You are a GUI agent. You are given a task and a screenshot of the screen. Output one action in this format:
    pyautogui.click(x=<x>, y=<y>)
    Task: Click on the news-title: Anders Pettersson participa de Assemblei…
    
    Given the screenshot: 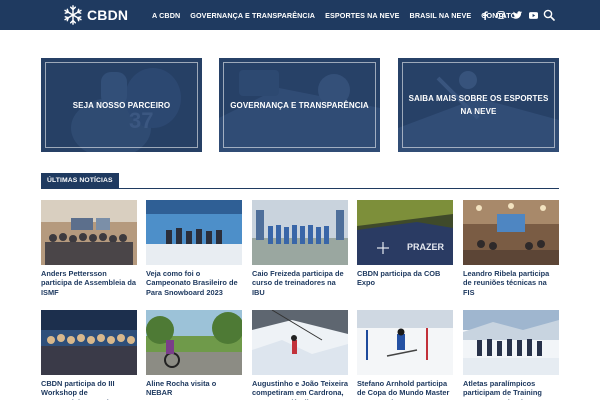 What is the action you would take?
    pyautogui.click(x=89, y=283)
    